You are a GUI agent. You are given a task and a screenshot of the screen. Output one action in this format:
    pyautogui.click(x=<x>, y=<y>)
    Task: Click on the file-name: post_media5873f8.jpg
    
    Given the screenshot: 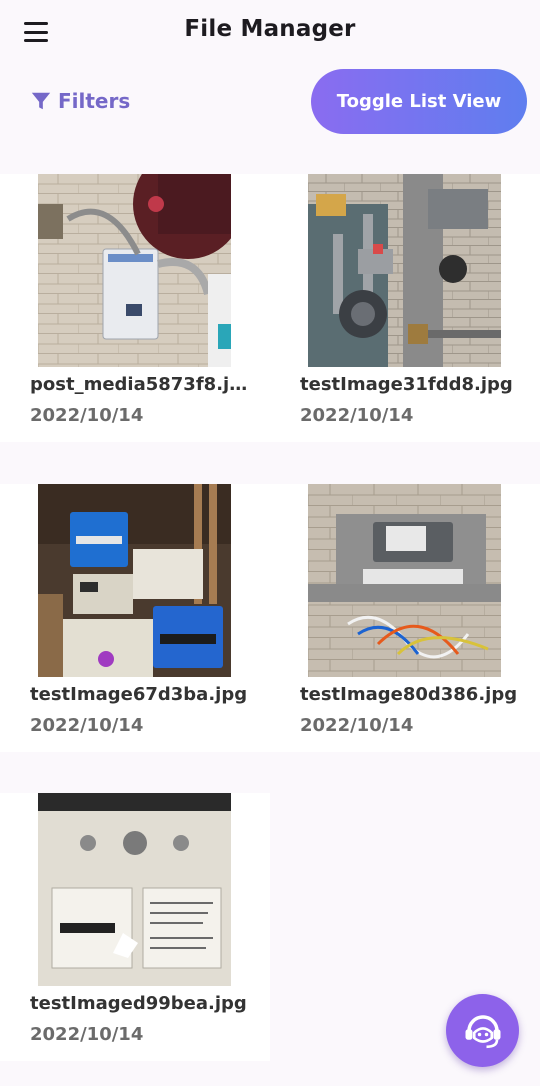 What is the action you would take?
    pyautogui.click(x=141, y=384)
    